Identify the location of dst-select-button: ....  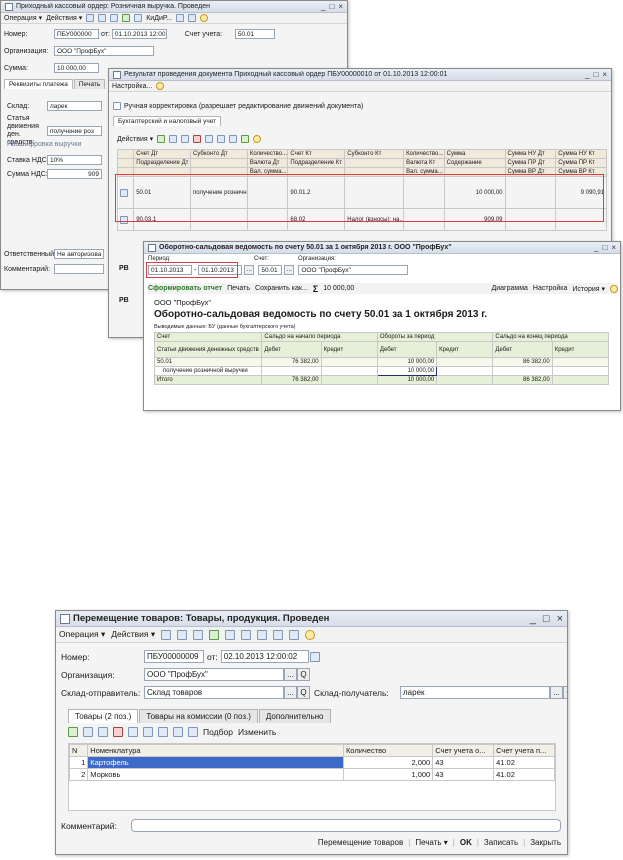
(556, 692).